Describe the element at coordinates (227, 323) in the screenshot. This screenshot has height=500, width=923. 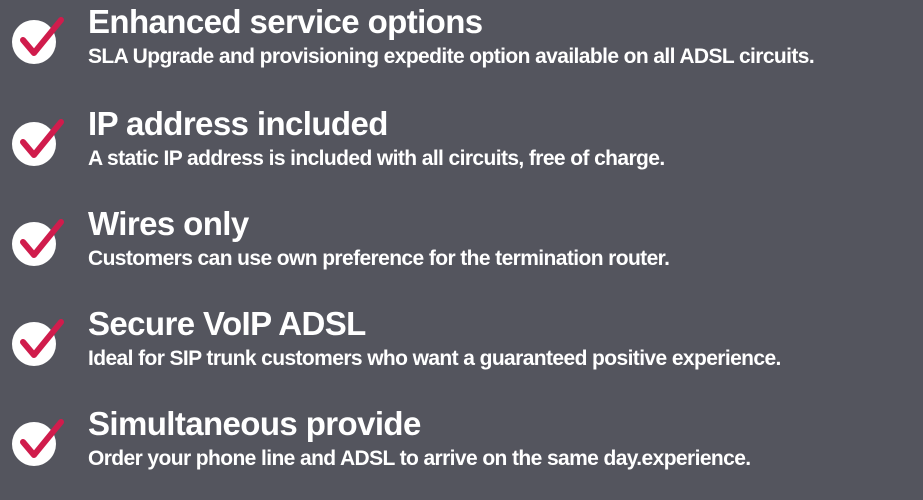
I see `feature-title: Secure VoIP ADSL` at that location.